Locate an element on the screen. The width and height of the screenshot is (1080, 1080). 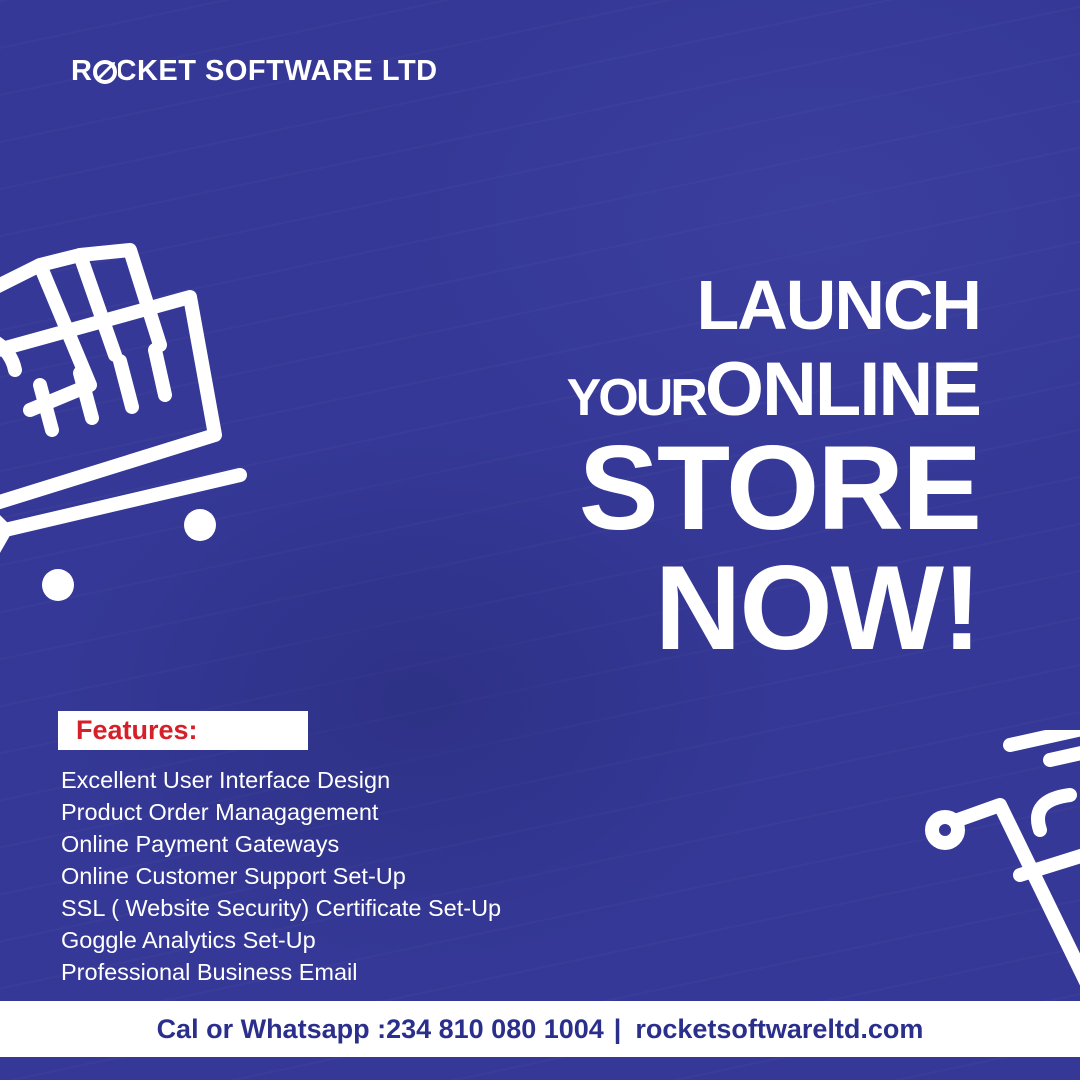
headline-store: STORE is located at coordinates (780, 488).